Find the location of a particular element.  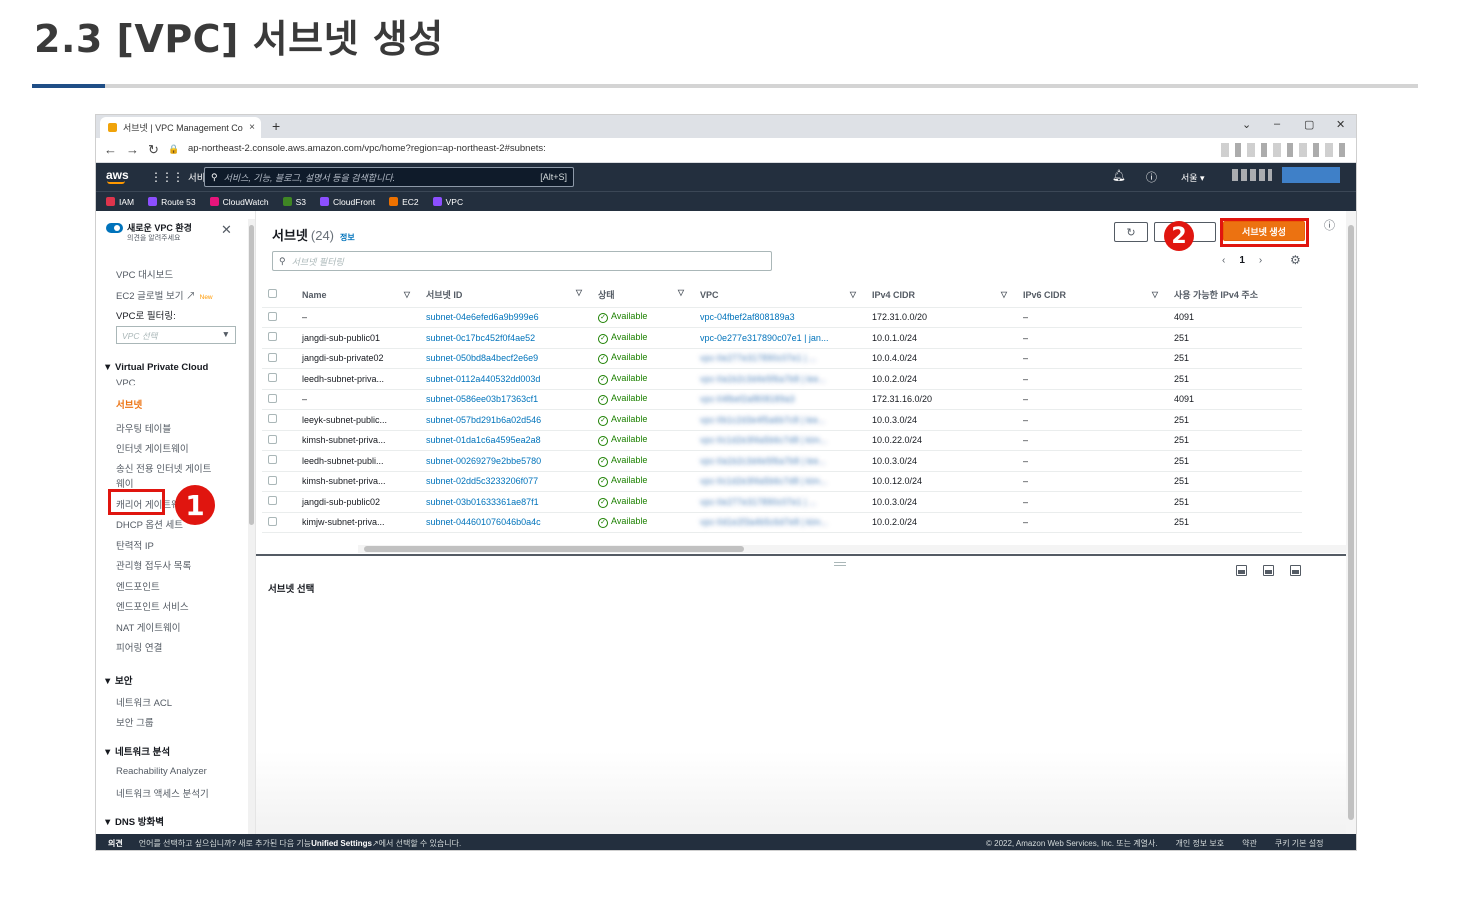

column-header-subnet-id: 서브넷 ID ▽ is located at coordinates (506, 295).